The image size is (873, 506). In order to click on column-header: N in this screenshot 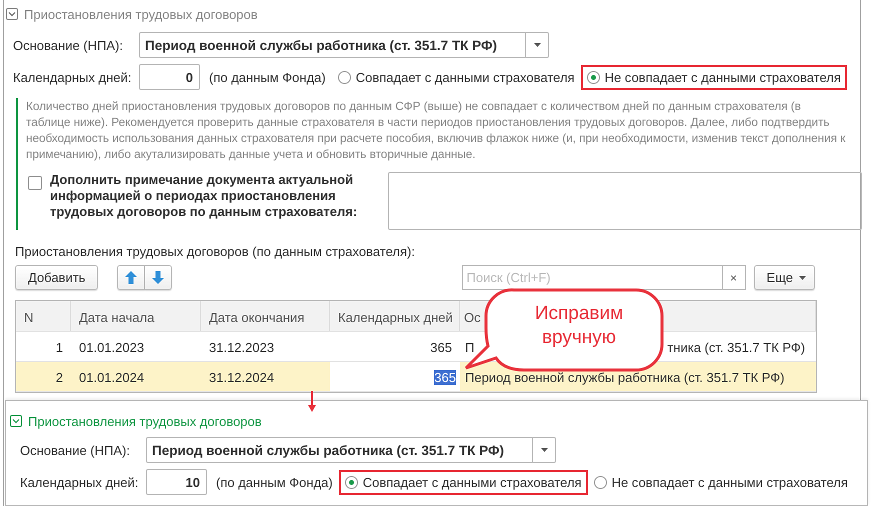, I will do `click(29, 317)`.